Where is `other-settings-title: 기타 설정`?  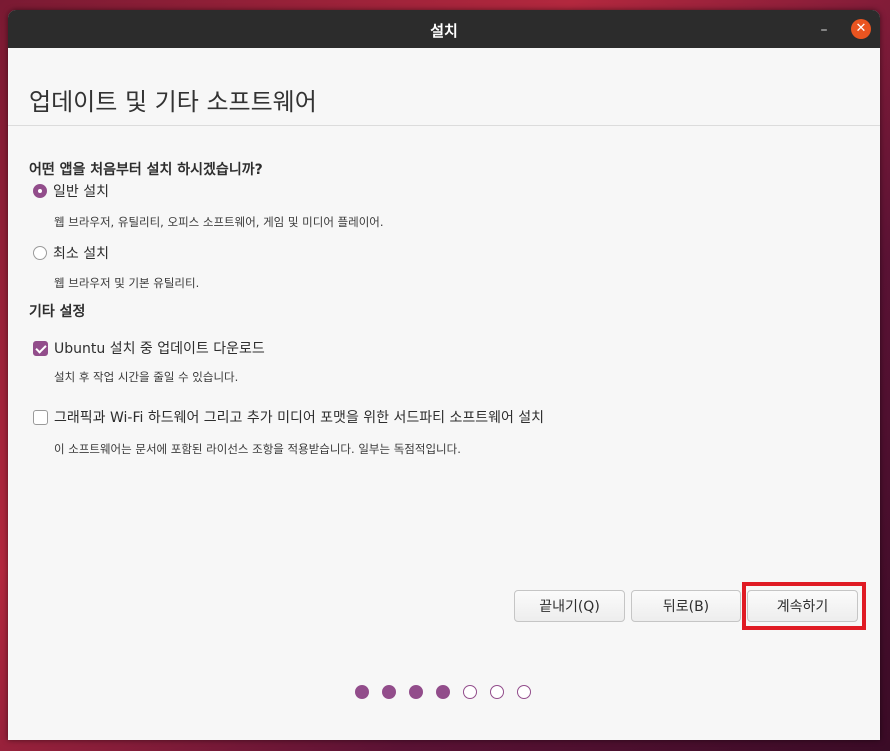
other-settings-title: 기타 설정 is located at coordinates (57, 312).